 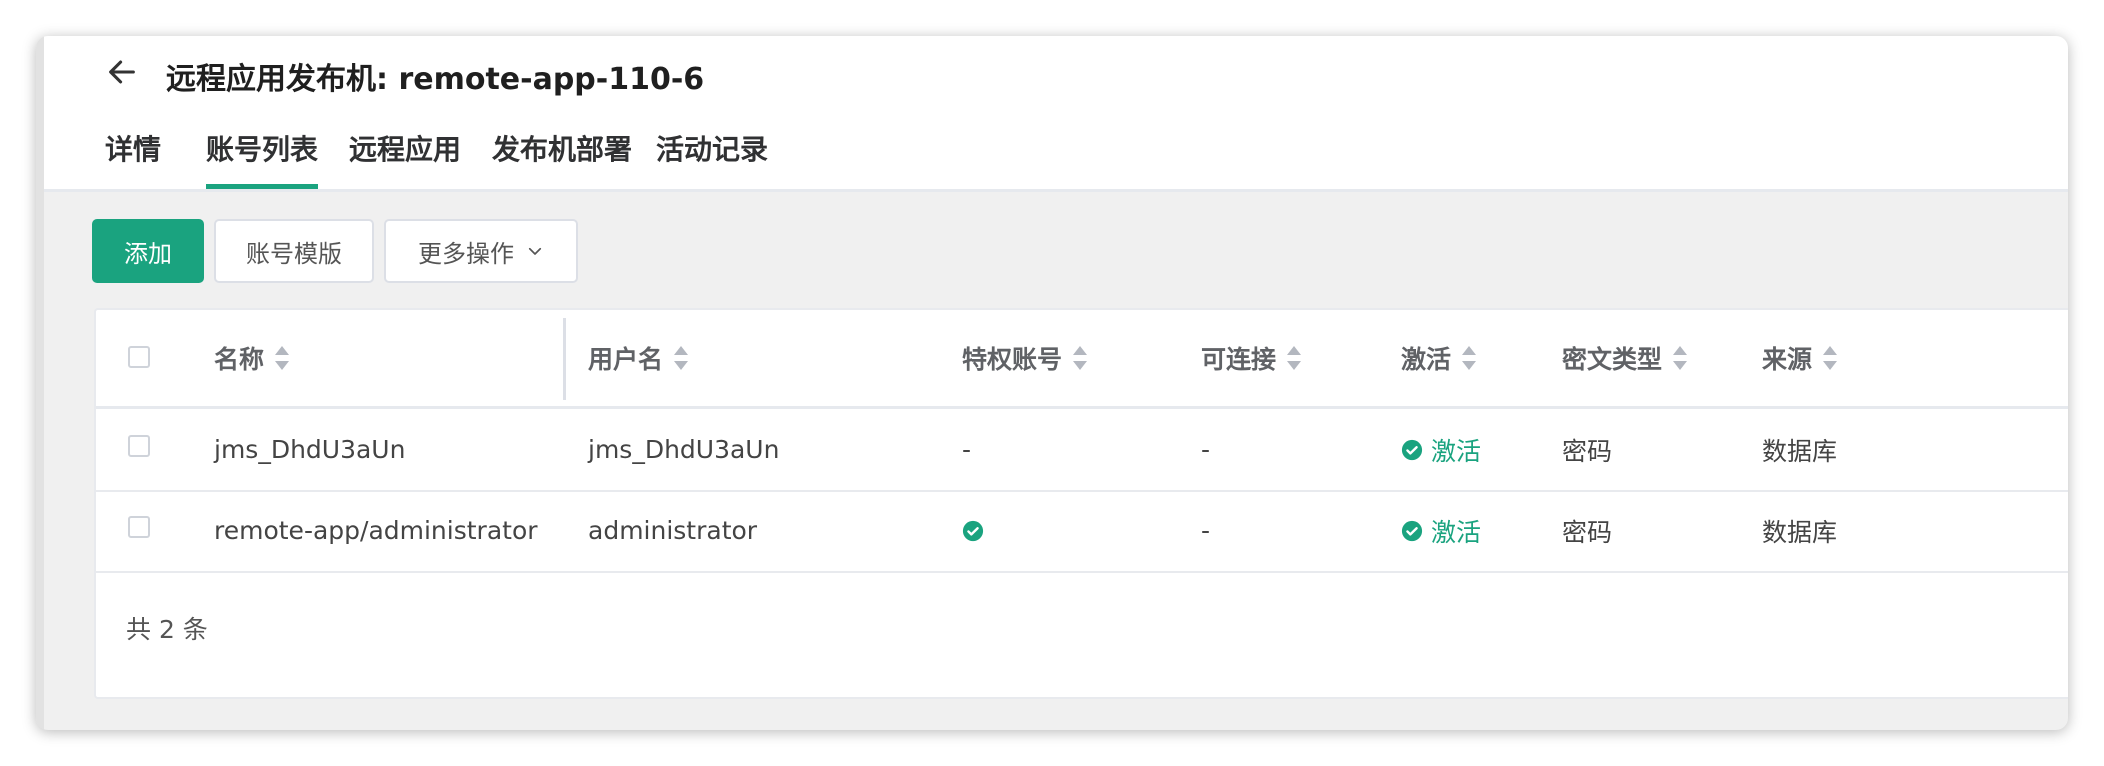 I want to click on cell-username: administrator, so click(x=673, y=530).